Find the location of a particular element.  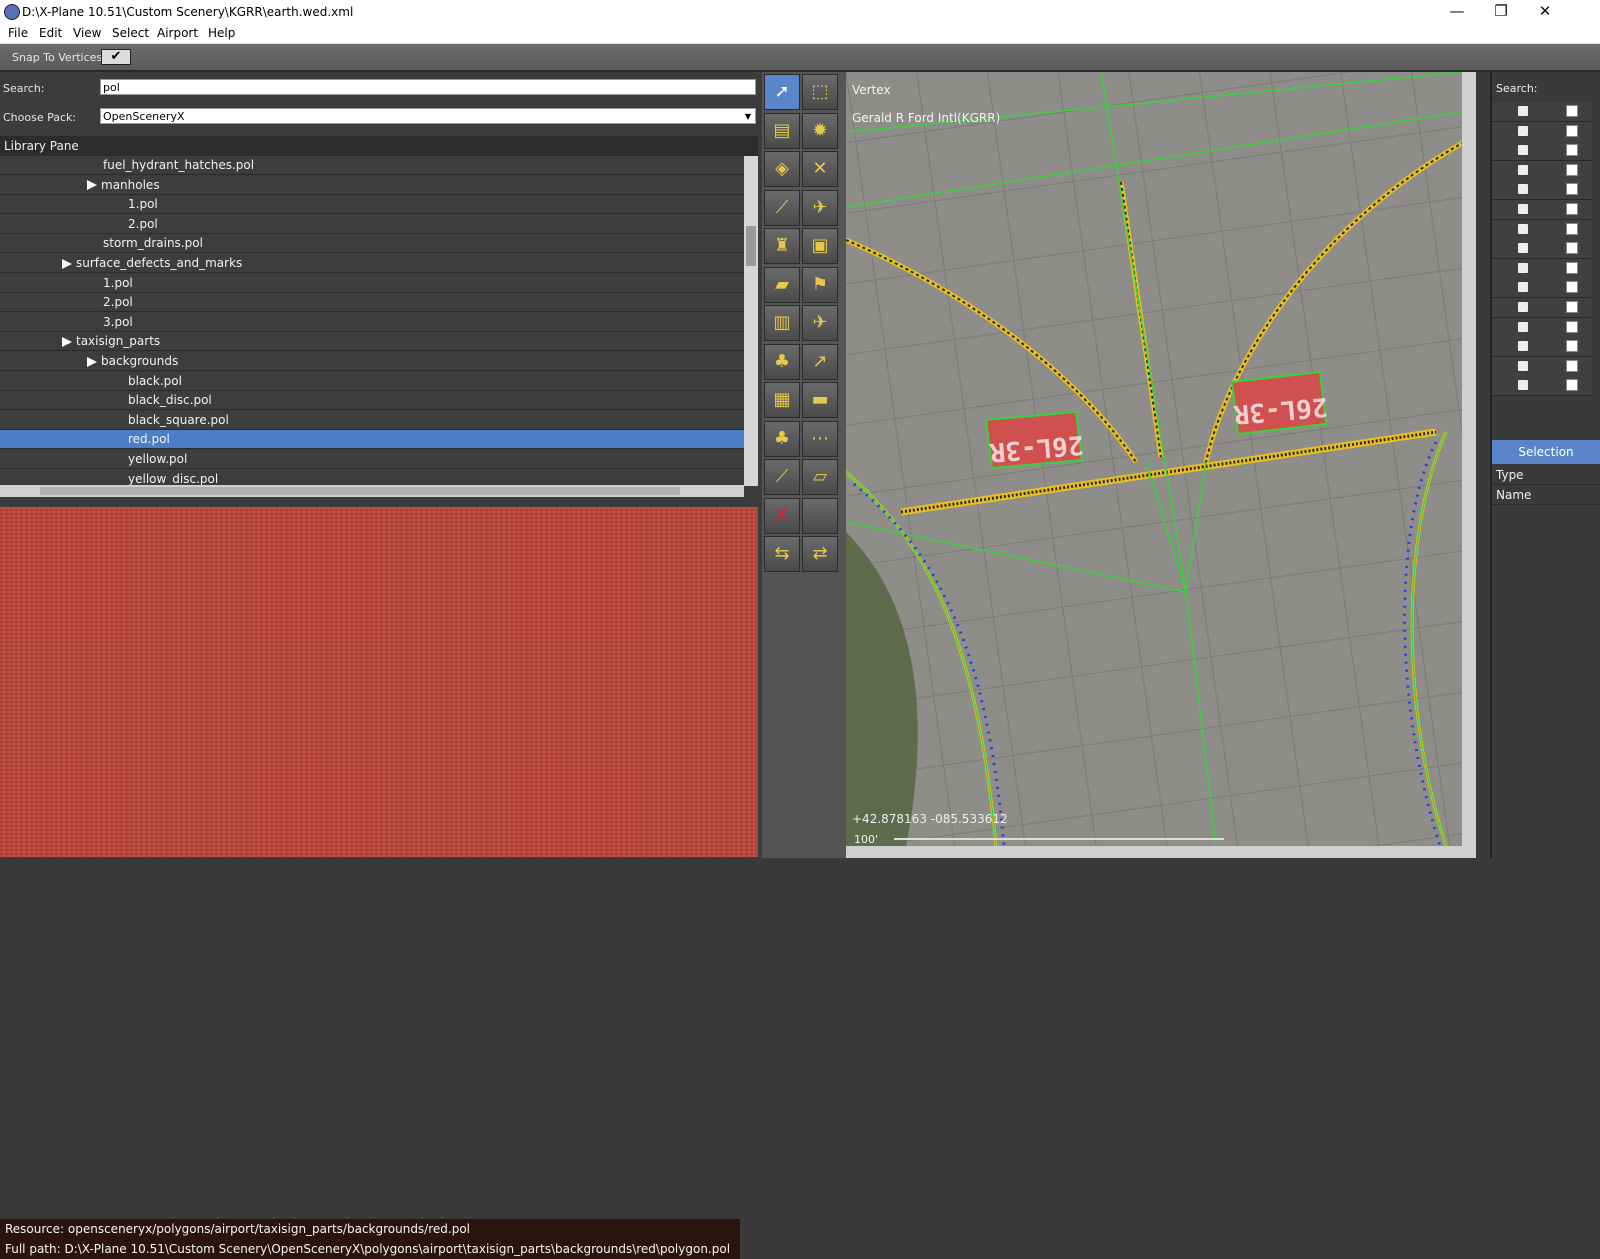

menu-airport: Airport is located at coordinates (177, 33).